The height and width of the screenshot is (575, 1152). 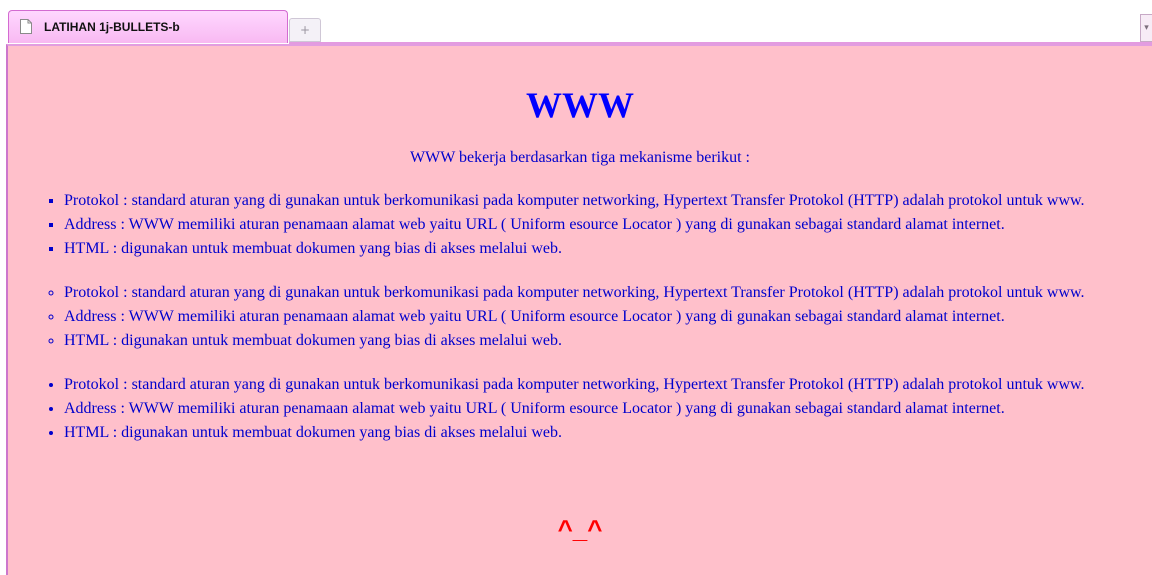 What do you see at coordinates (580, 105) in the screenshot?
I see `page-title: WWW` at bounding box center [580, 105].